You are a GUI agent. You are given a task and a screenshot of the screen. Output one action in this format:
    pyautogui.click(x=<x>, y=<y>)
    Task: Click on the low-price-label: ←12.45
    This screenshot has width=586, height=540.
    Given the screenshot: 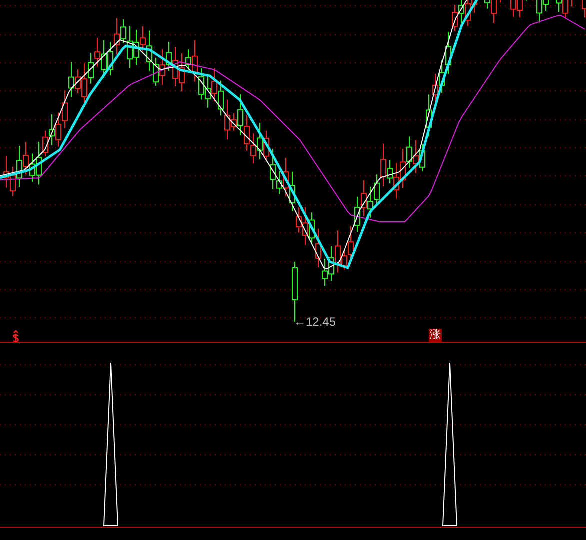 What is the action you would take?
    pyautogui.click(x=315, y=322)
    